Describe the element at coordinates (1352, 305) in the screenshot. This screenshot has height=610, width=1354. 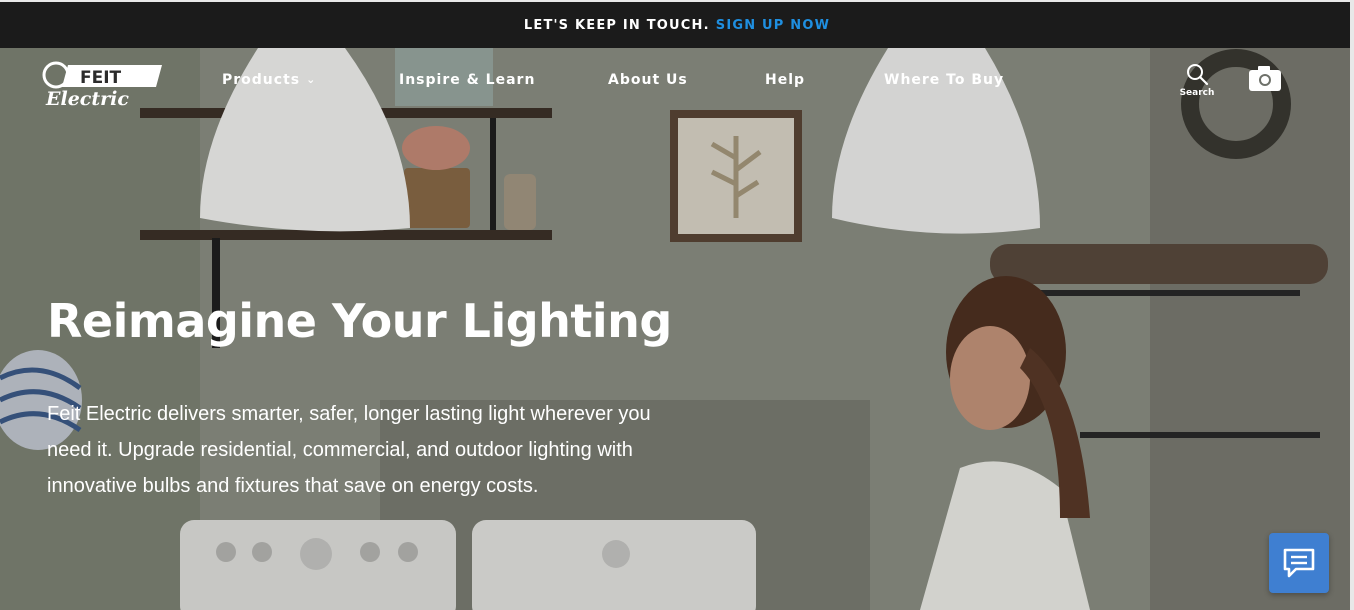
I see `scrollbar` at that location.